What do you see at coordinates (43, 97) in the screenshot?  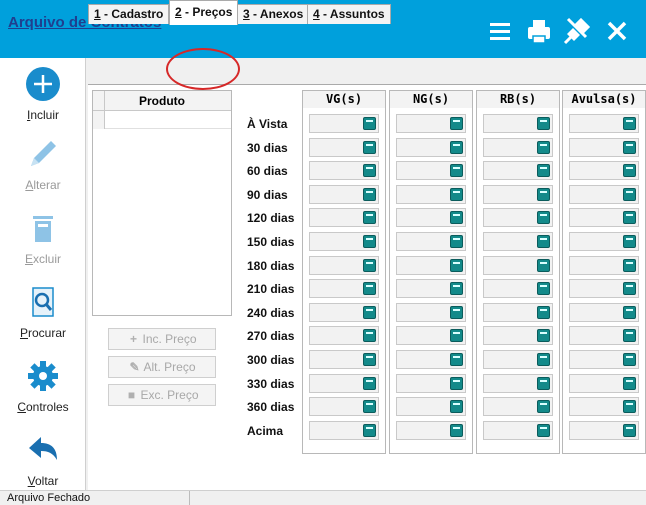 I see `incluir-button: Incluir` at bounding box center [43, 97].